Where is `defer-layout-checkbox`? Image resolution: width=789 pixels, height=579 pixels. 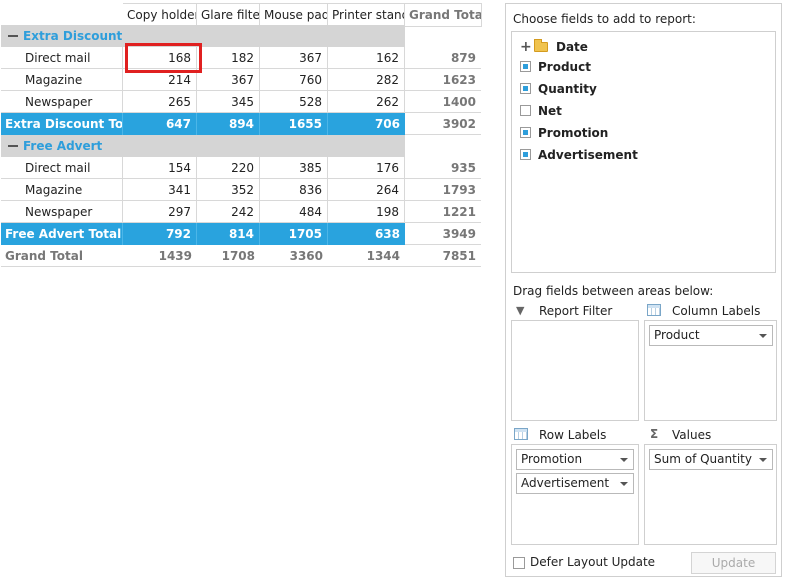
defer-layout-checkbox is located at coordinates (519, 563).